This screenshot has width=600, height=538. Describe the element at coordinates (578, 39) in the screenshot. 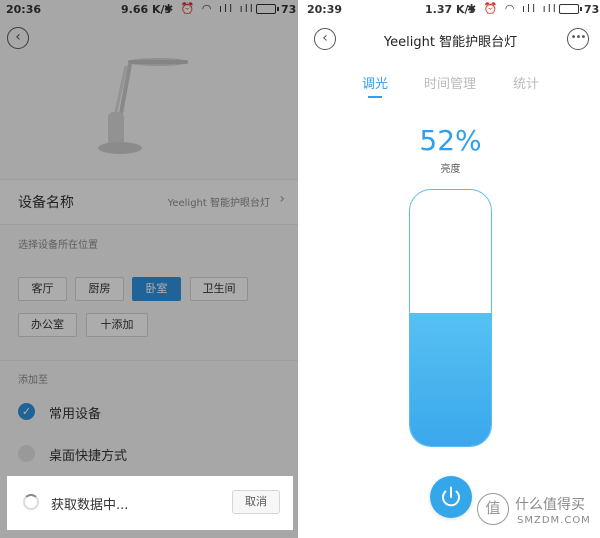

I see `more-options-button: •••` at that location.